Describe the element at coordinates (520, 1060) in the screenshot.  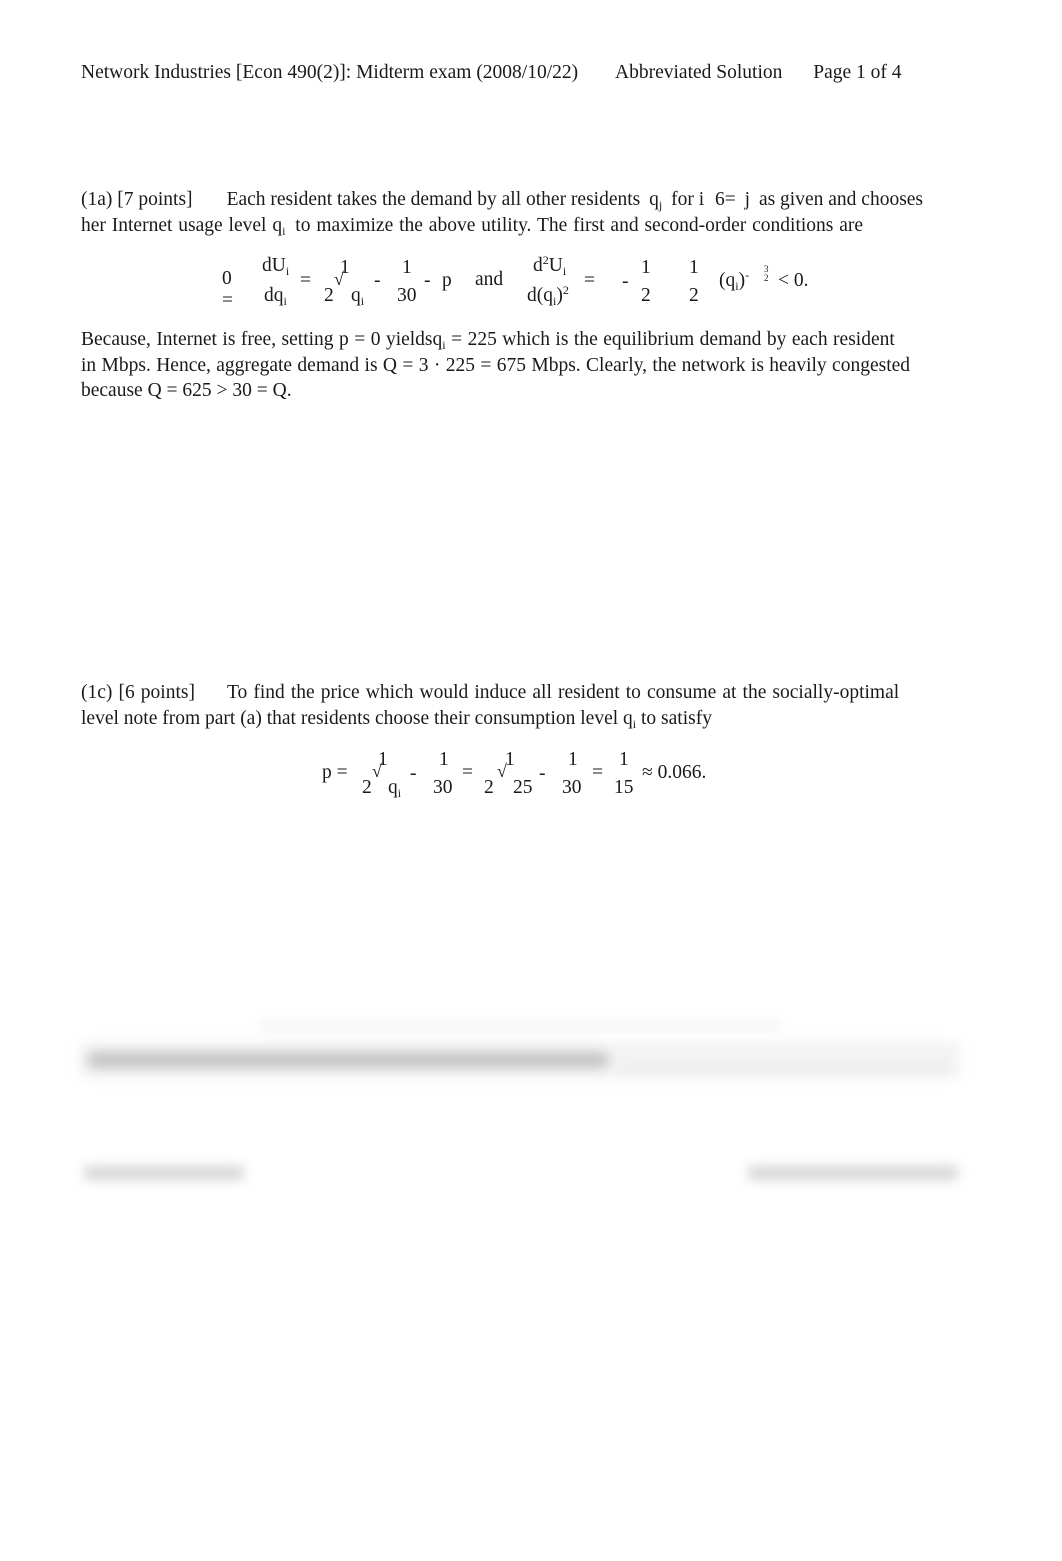
I see `blurred-text-block` at that location.